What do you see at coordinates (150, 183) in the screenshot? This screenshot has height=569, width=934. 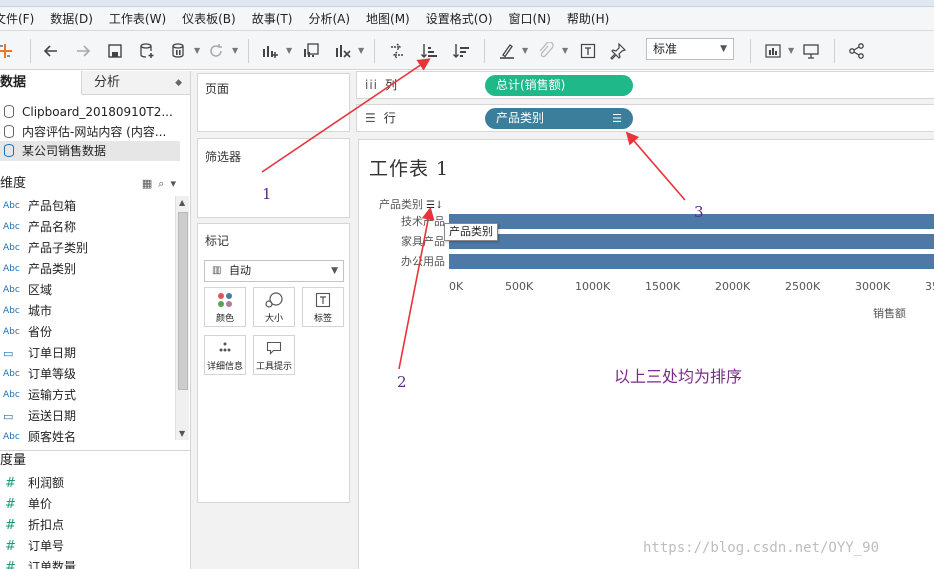 I see `view-list-icon: ▦` at bounding box center [150, 183].